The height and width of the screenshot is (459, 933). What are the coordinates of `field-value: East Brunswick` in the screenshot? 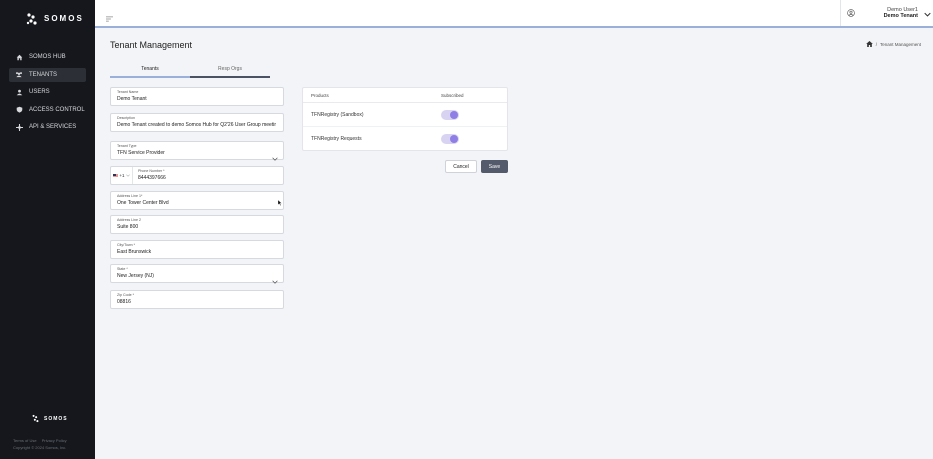 It's located at (134, 252).